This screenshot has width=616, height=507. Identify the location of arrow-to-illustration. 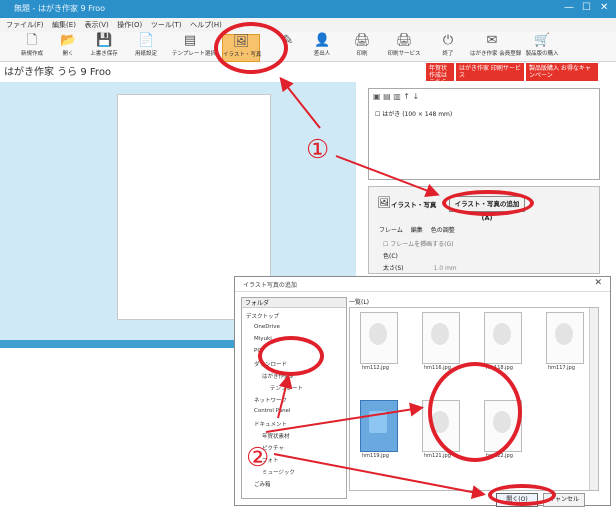
(300, 102).